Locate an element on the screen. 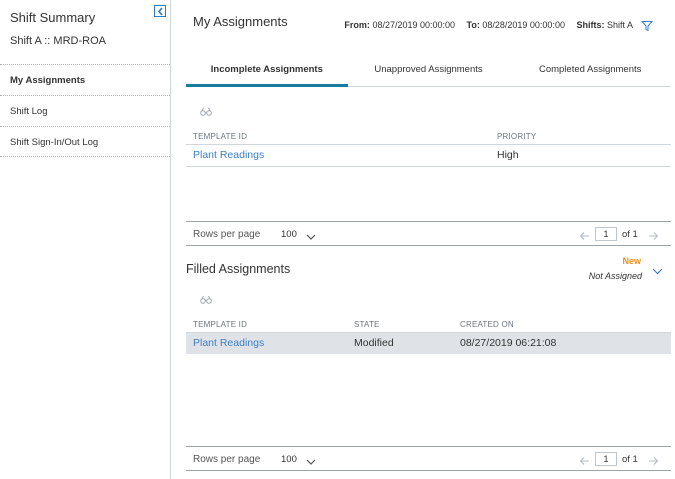 This screenshot has height=479, width=675. filled-row-created-on: 08/27/2019 06:21:08 is located at coordinates (508, 343).